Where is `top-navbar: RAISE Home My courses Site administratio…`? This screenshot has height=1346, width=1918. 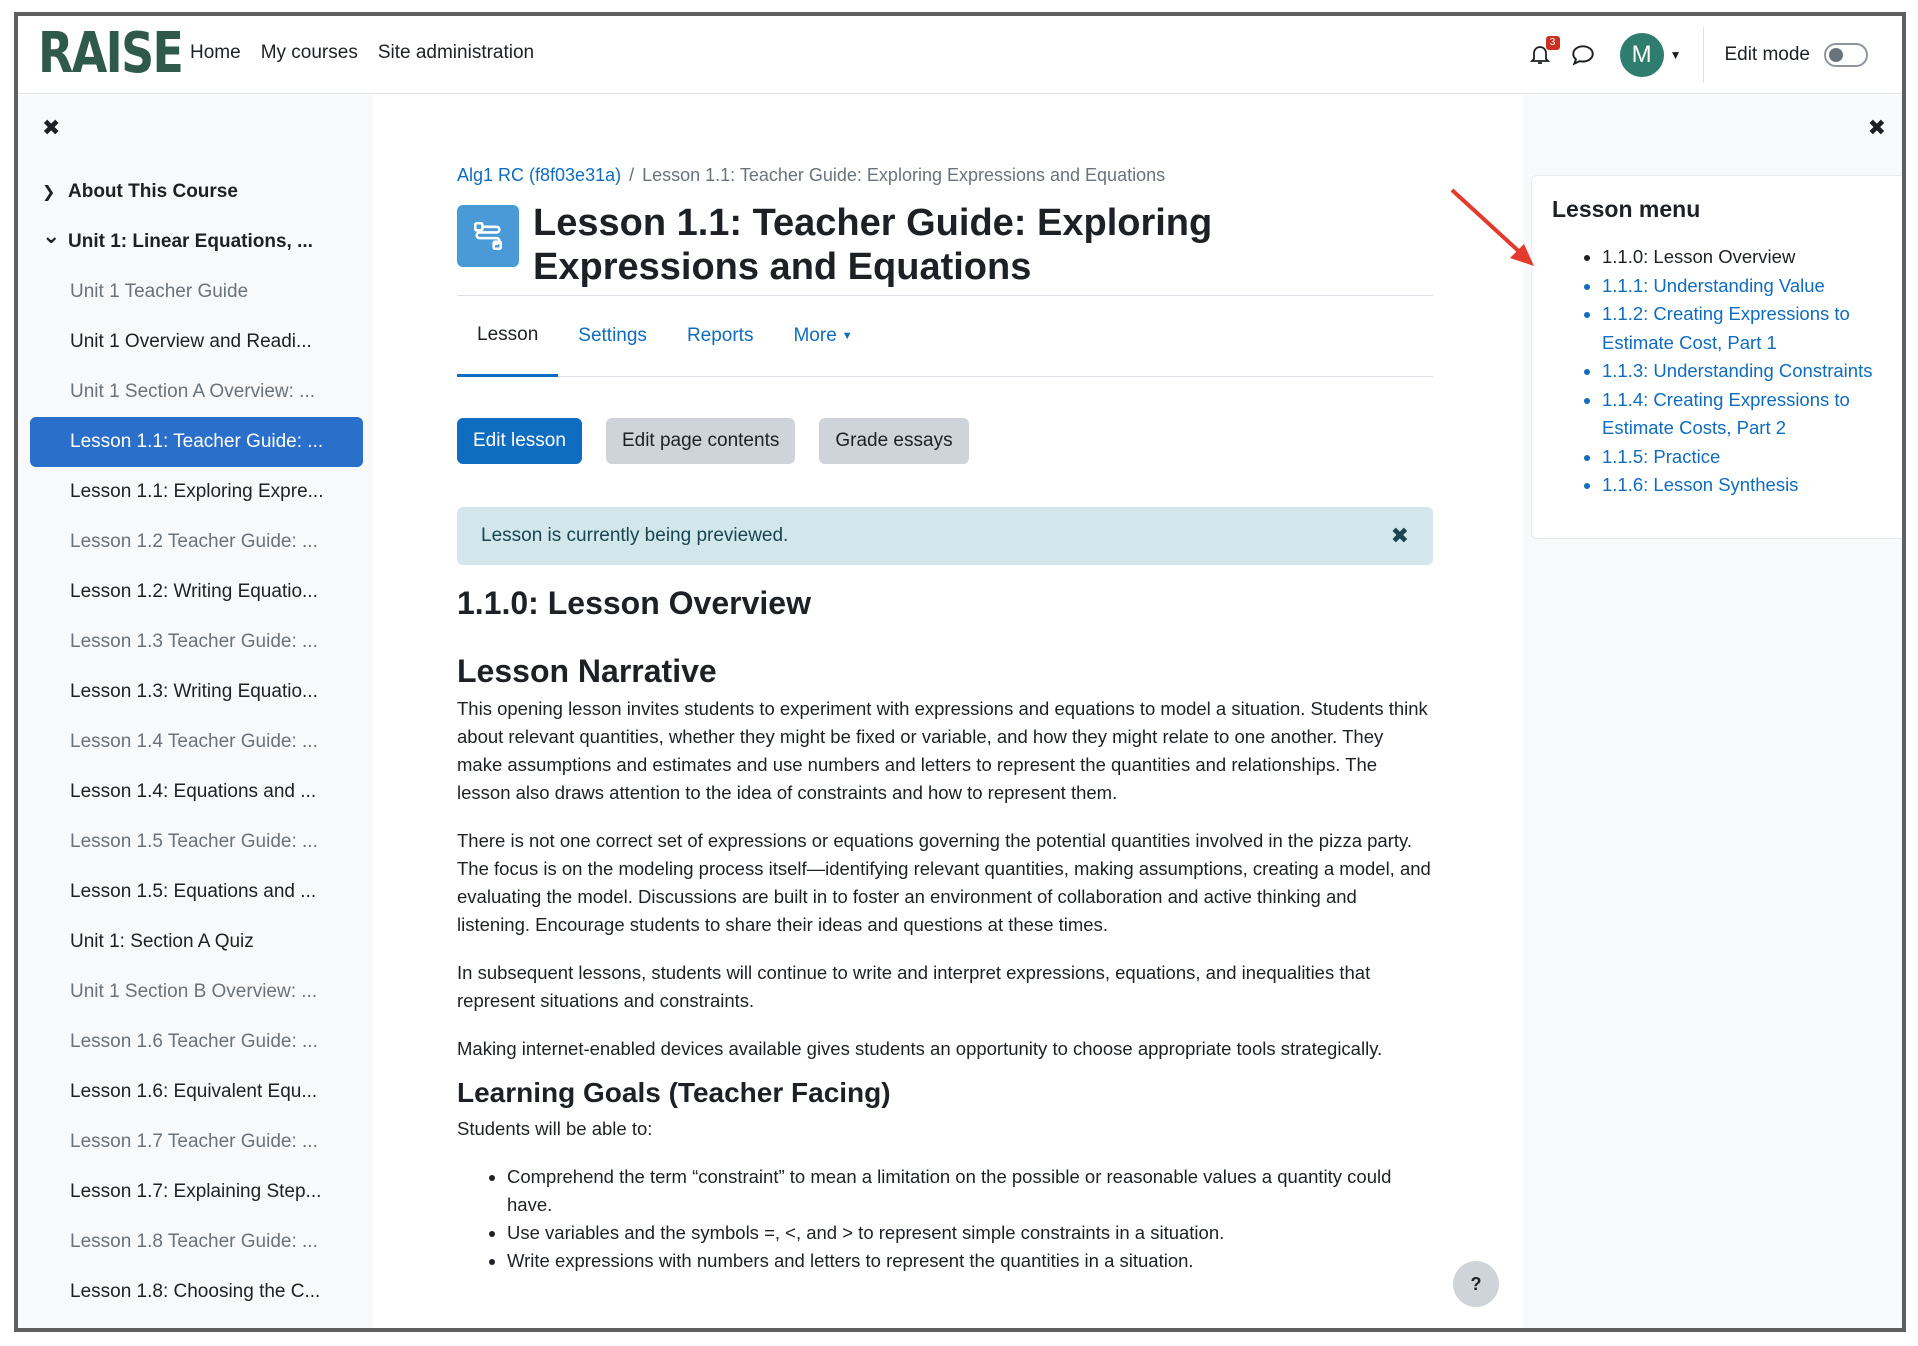
top-navbar: RAISE Home My courses Site administratio… is located at coordinates (960, 55).